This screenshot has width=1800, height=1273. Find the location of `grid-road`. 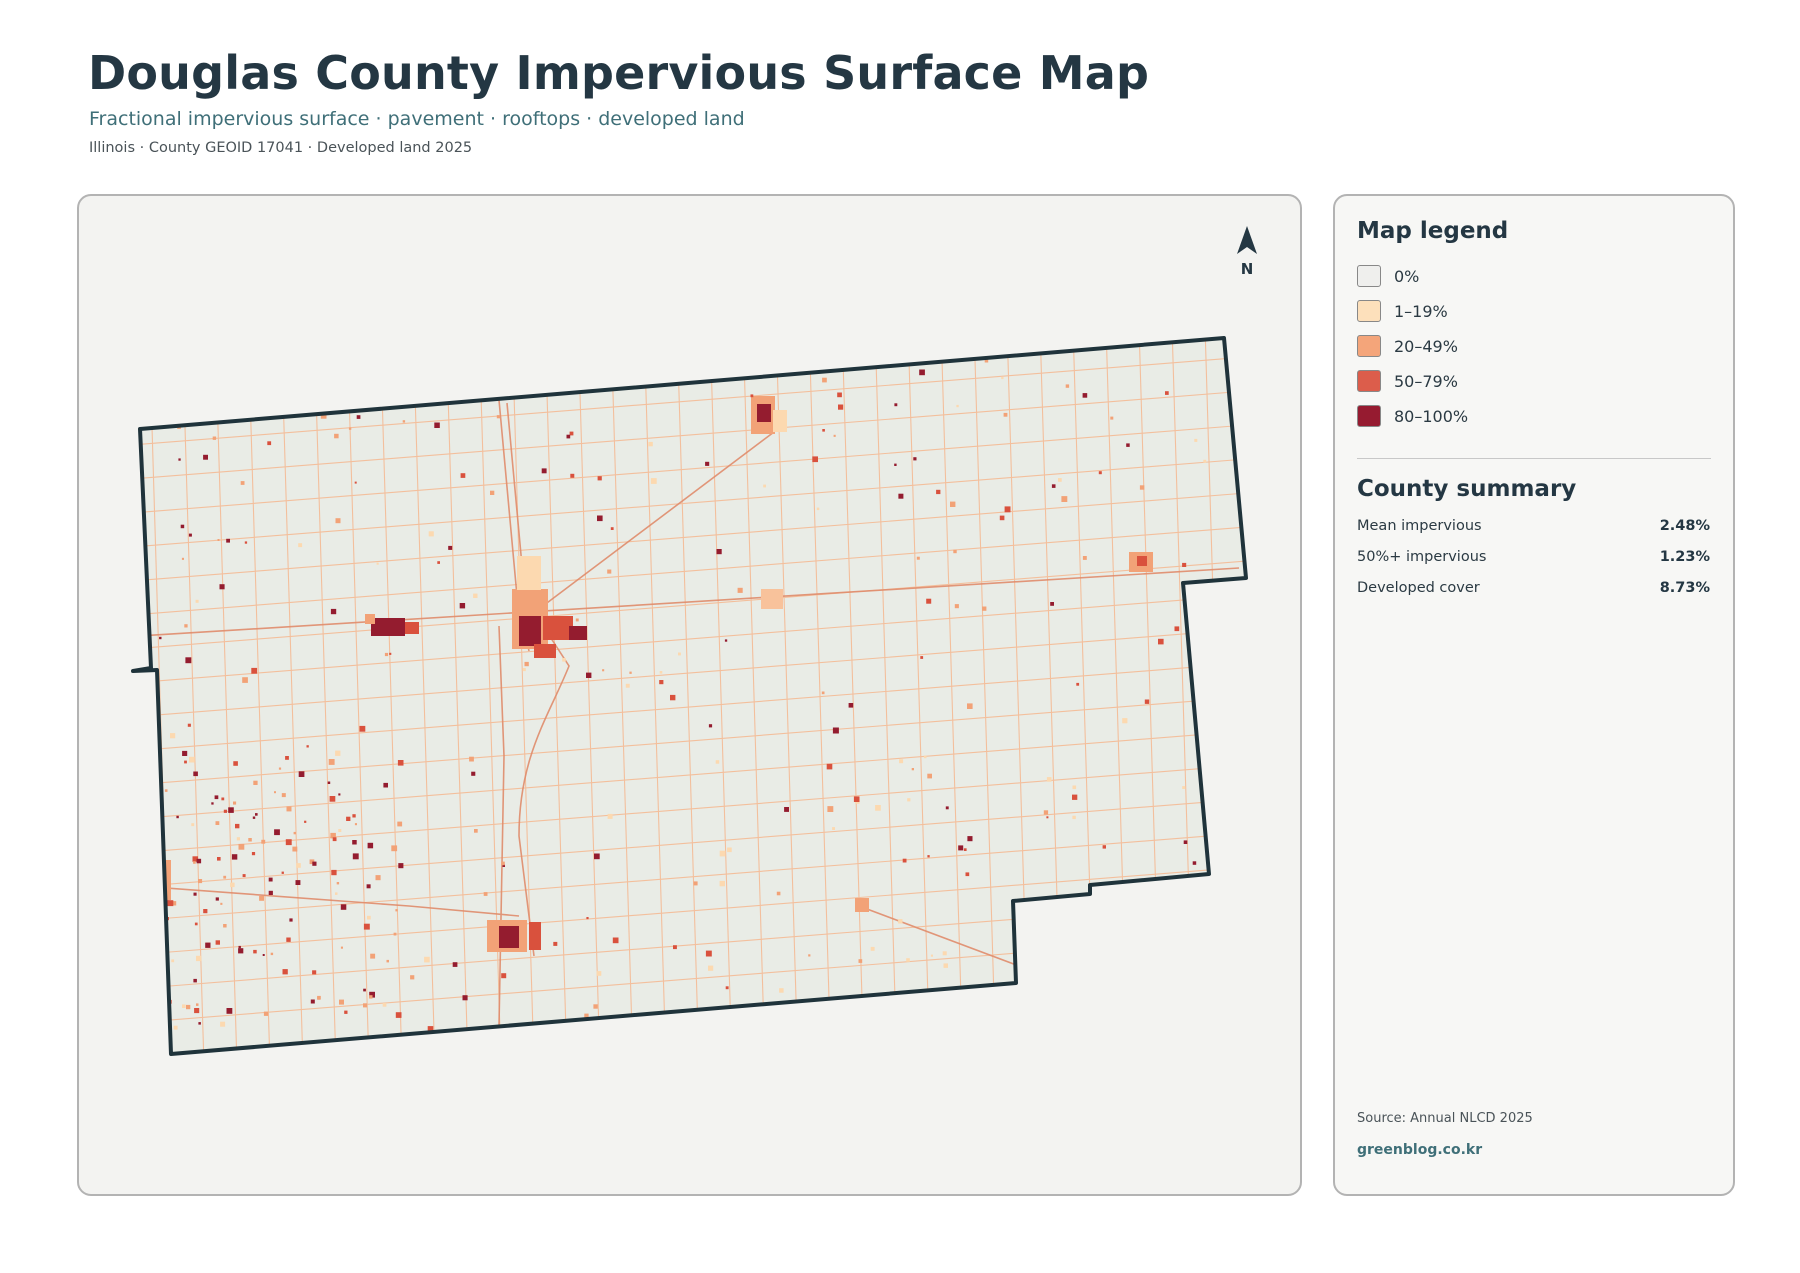

grid-road is located at coordinates (689, 1115).